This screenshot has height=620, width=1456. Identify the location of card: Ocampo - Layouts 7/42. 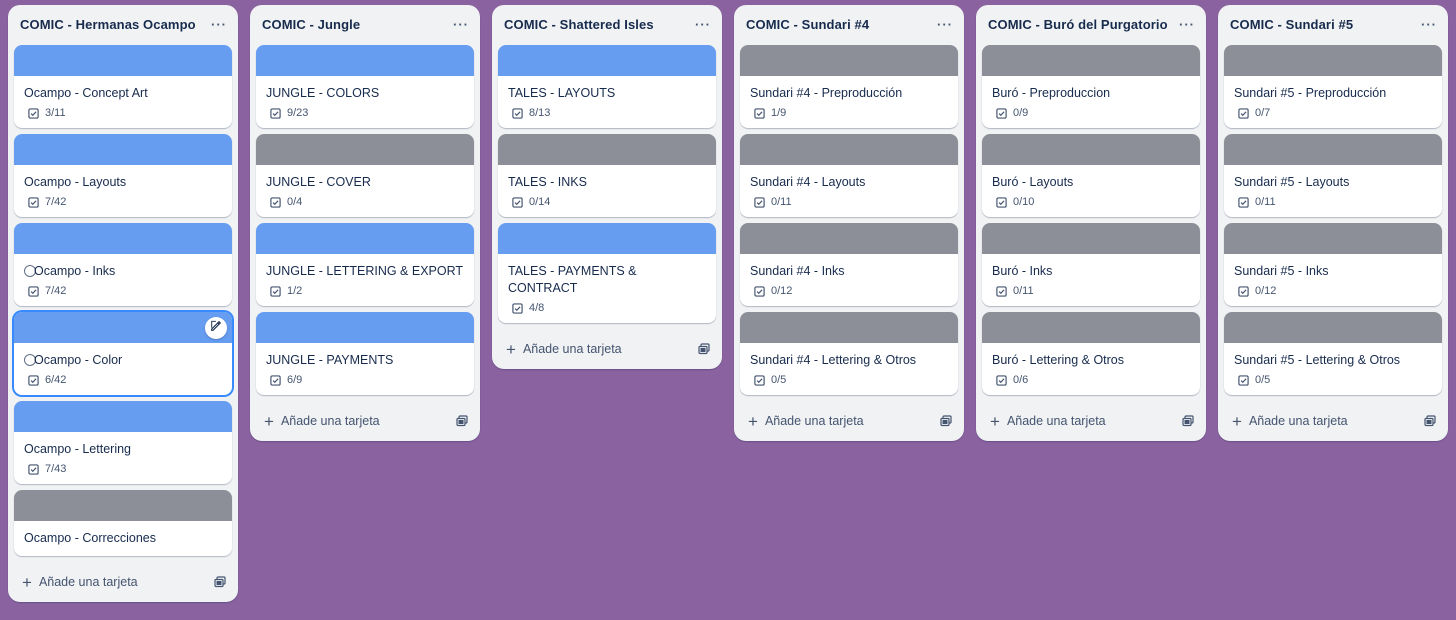
(123, 175).